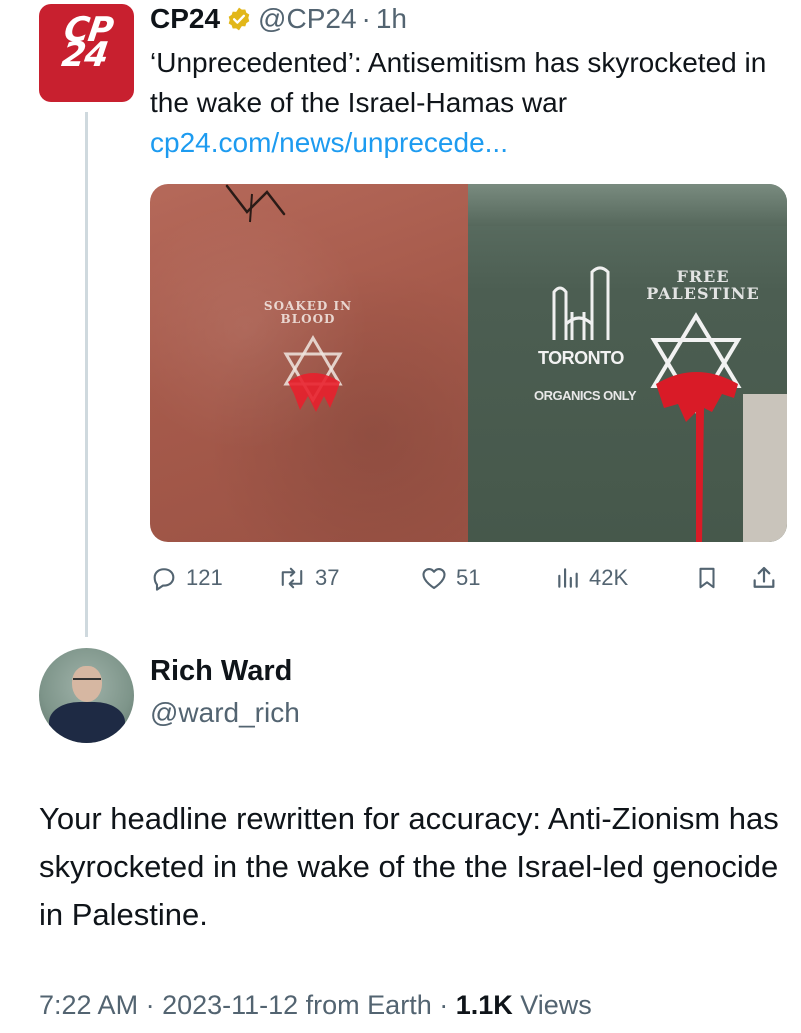 The width and height of the screenshot is (801, 1033). What do you see at coordinates (308, 578) in the screenshot?
I see `repost-button: 37` at bounding box center [308, 578].